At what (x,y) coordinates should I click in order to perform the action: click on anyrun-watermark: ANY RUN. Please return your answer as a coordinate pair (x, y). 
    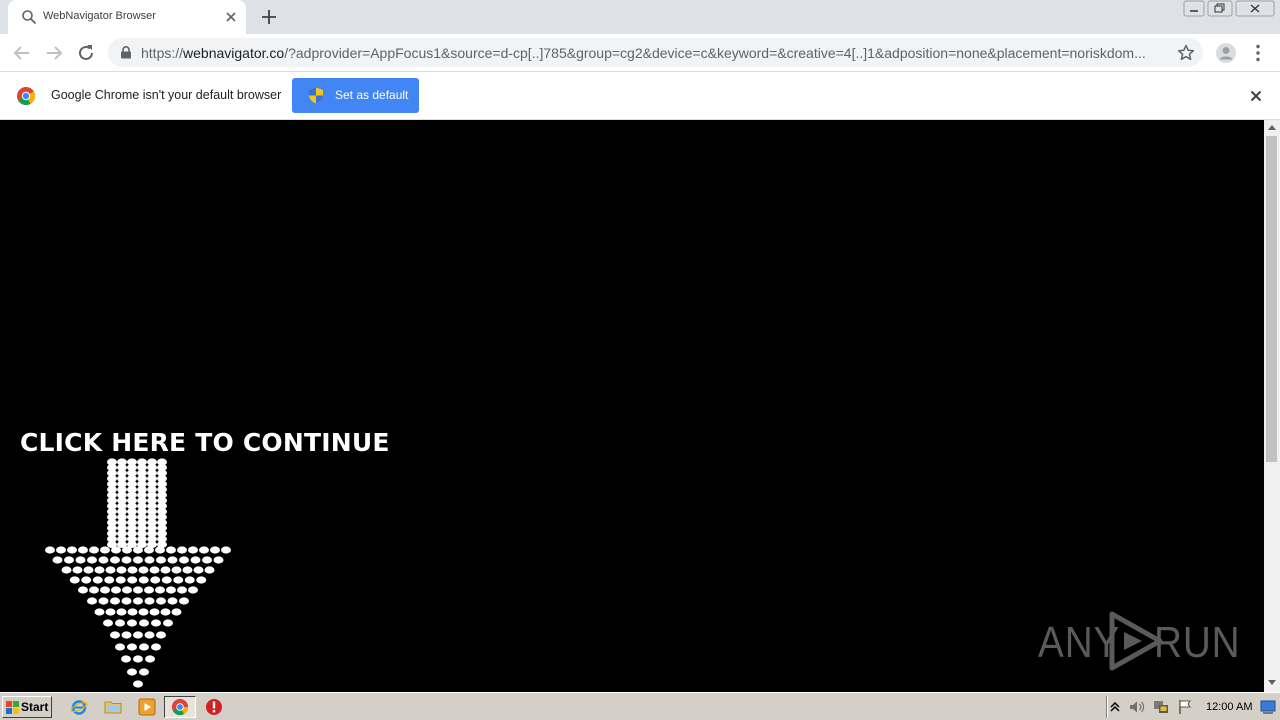
    Looking at the image, I should click on (1139, 641).